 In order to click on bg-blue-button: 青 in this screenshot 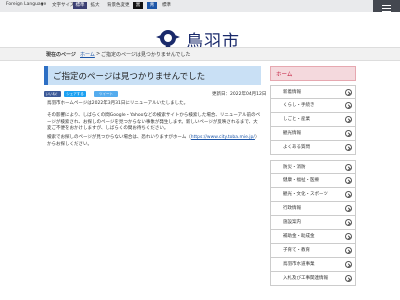, I will do `click(152, 5)`.